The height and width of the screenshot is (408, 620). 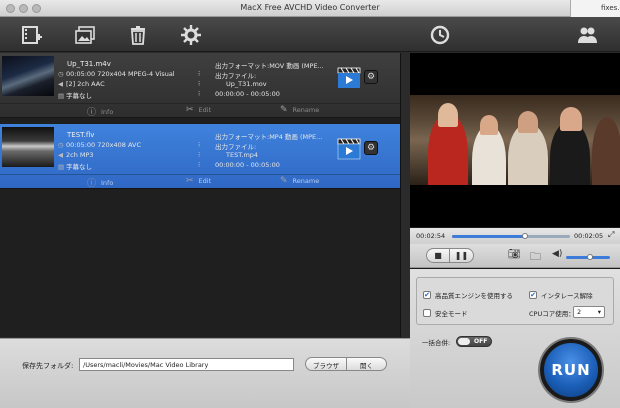 What do you see at coordinates (79, 96) in the screenshot?
I see `file-subtitle: 字幕なし` at bounding box center [79, 96].